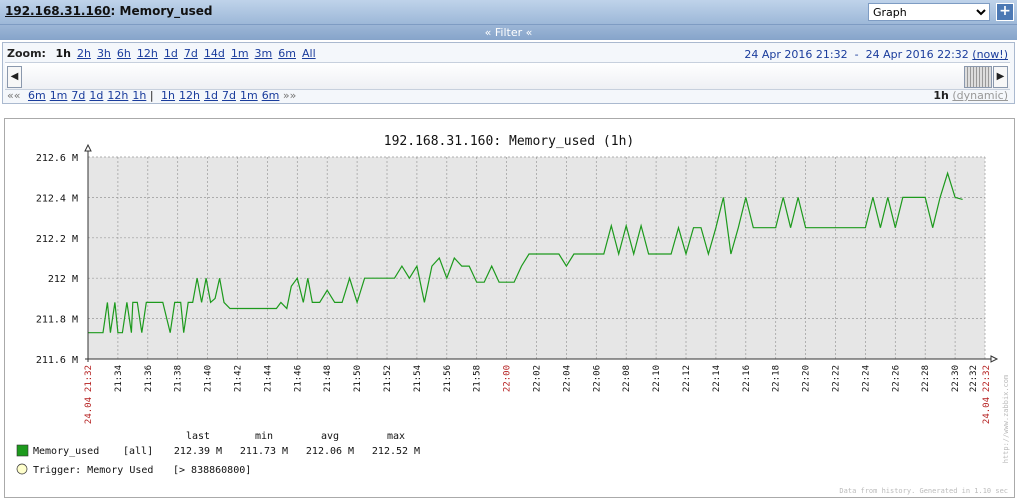 Image resolution: width=1017 pixels, height=500 pixels. What do you see at coordinates (926, 378) in the screenshot?
I see `x-tick-label: 22:28` at bounding box center [926, 378].